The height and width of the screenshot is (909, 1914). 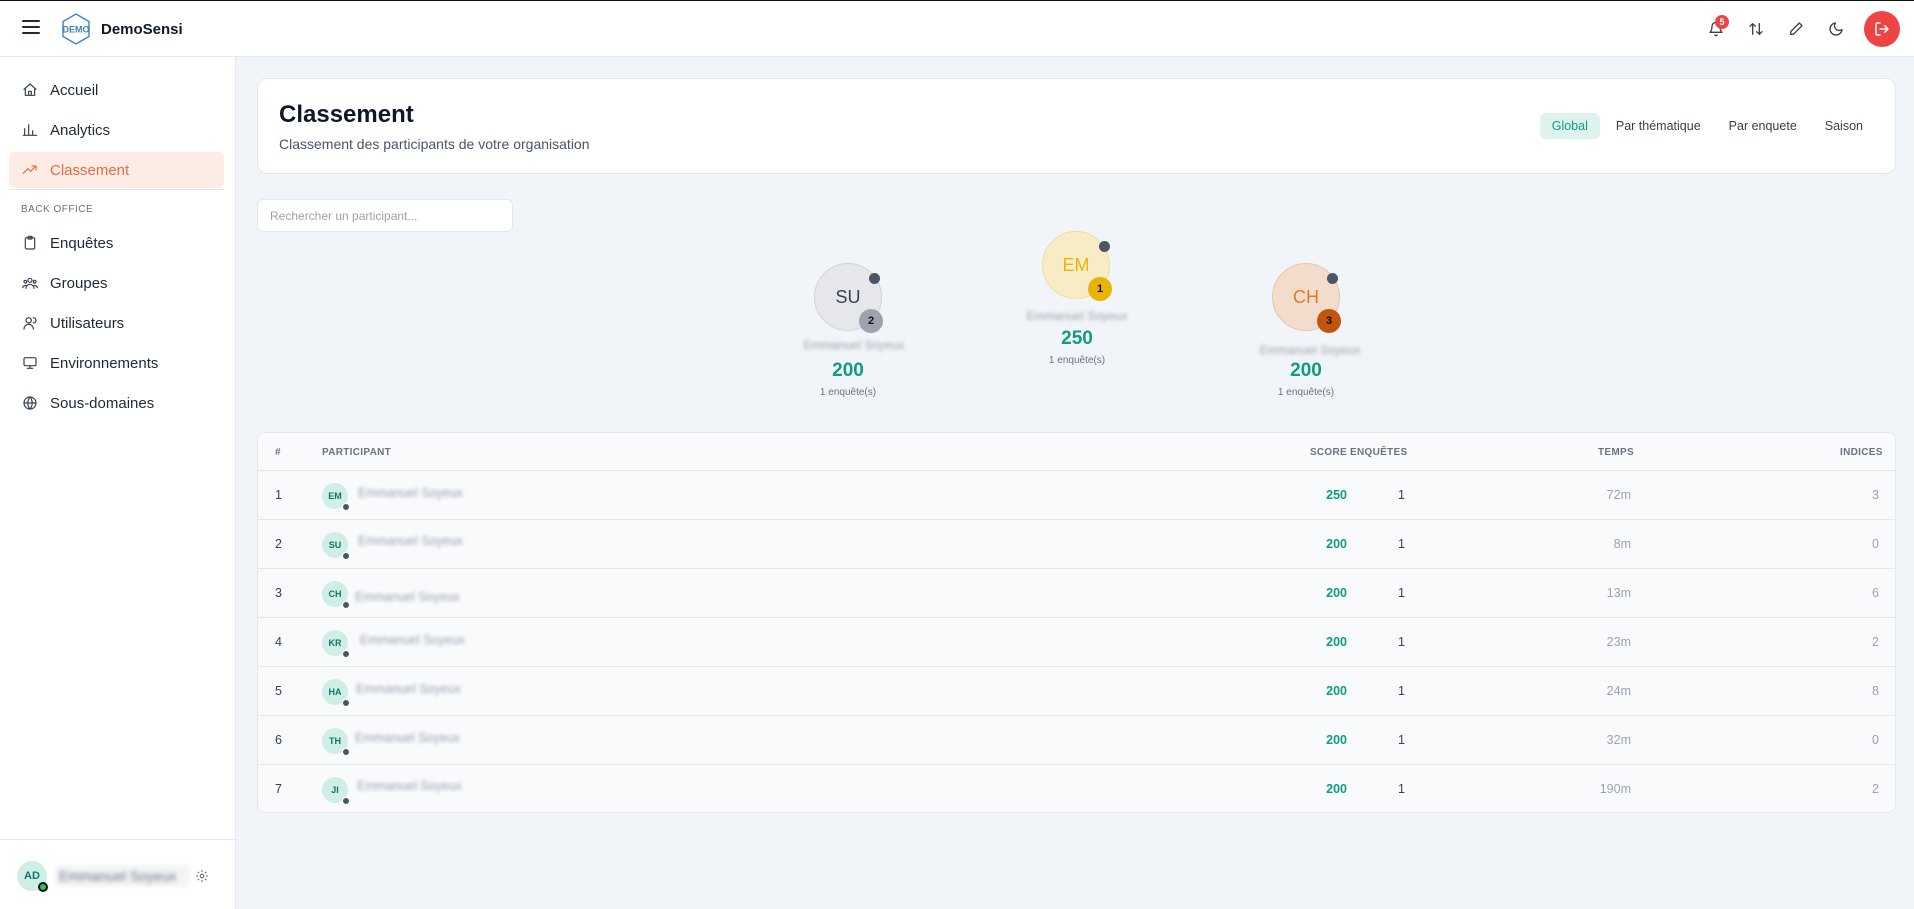 I want to click on sidebar-item-label: Environnements, so click(x=104, y=363).